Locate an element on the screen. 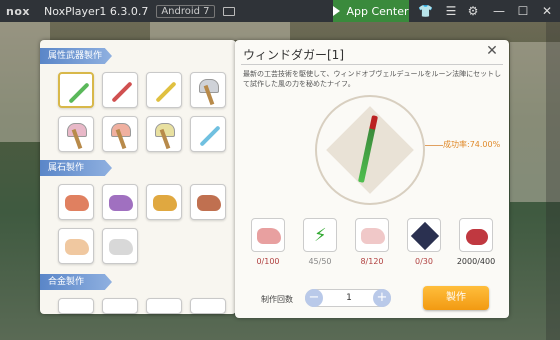 Image resolution: width=560 pixels, height=340 pixels. quantity-stepper: − 1 + is located at coordinates (348, 298).